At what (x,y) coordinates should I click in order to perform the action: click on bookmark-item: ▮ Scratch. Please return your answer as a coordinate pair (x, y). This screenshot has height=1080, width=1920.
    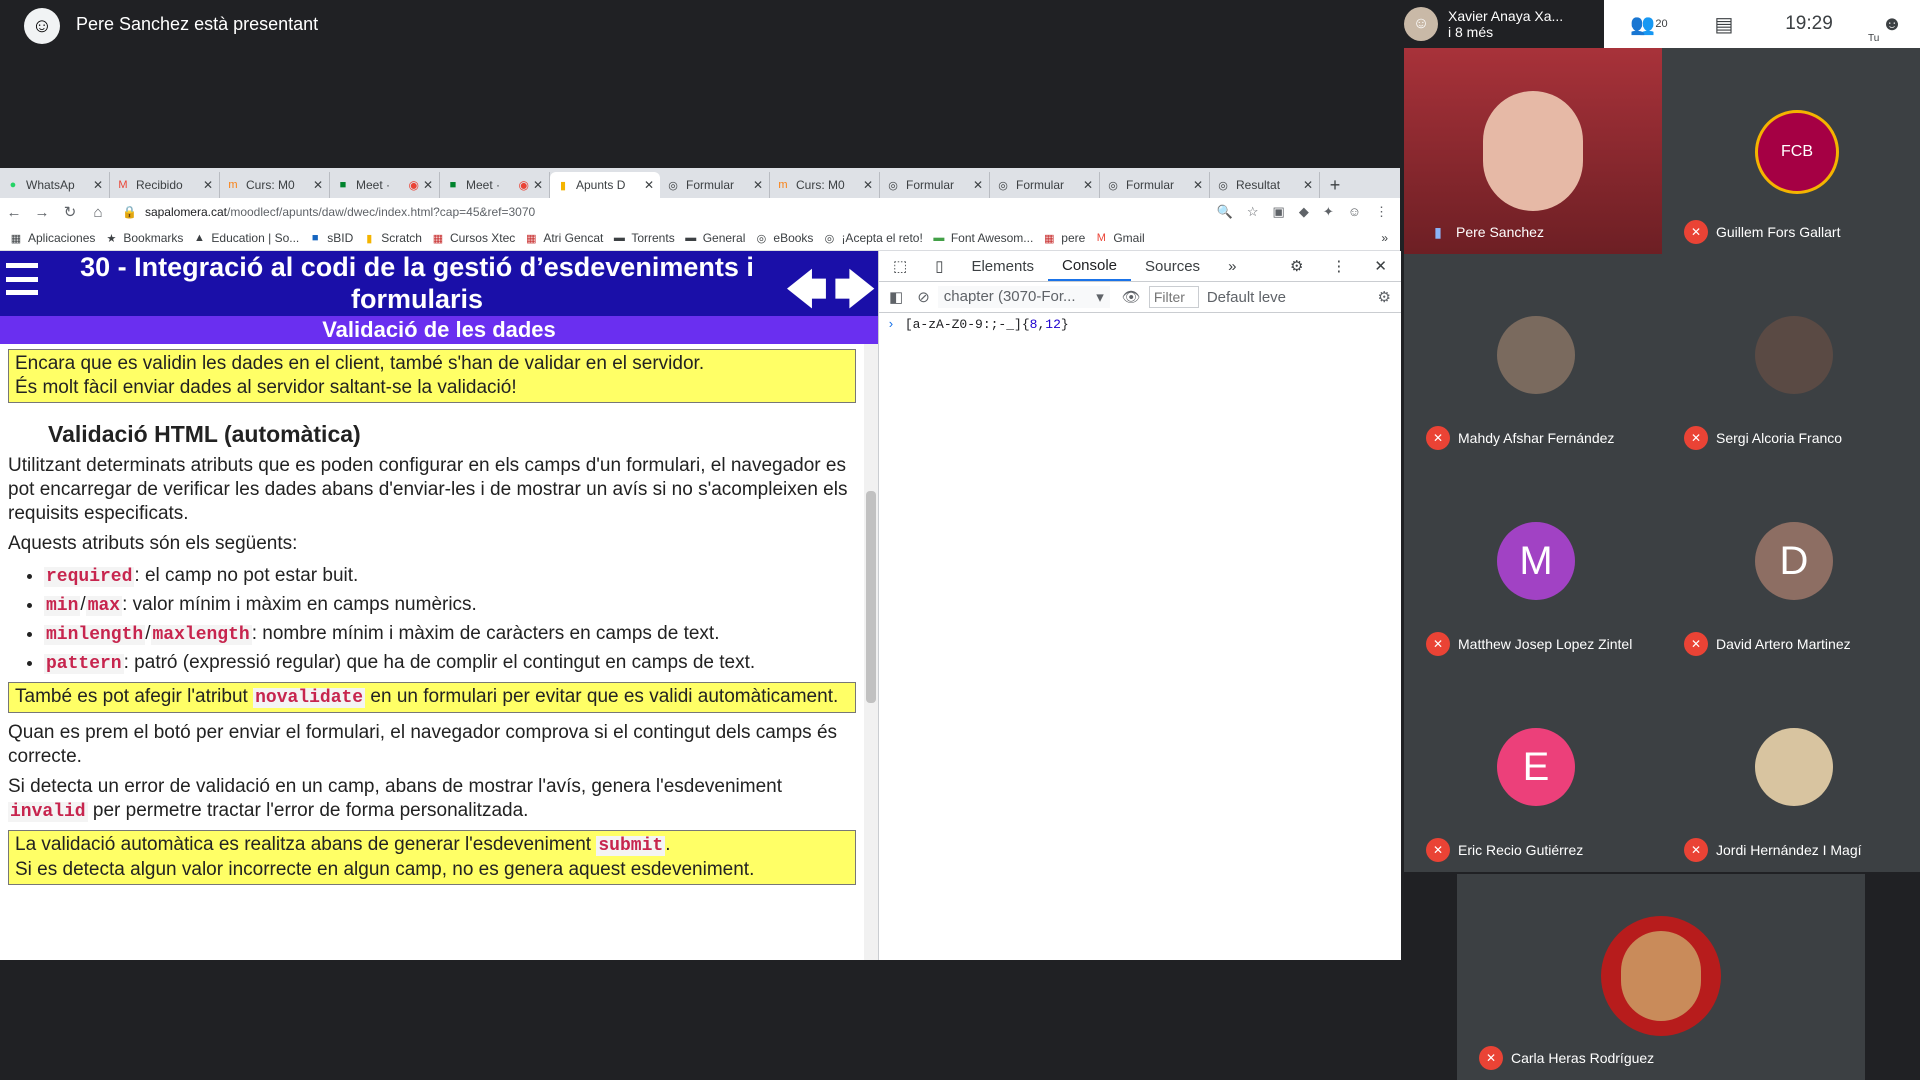
    Looking at the image, I should click on (392, 238).